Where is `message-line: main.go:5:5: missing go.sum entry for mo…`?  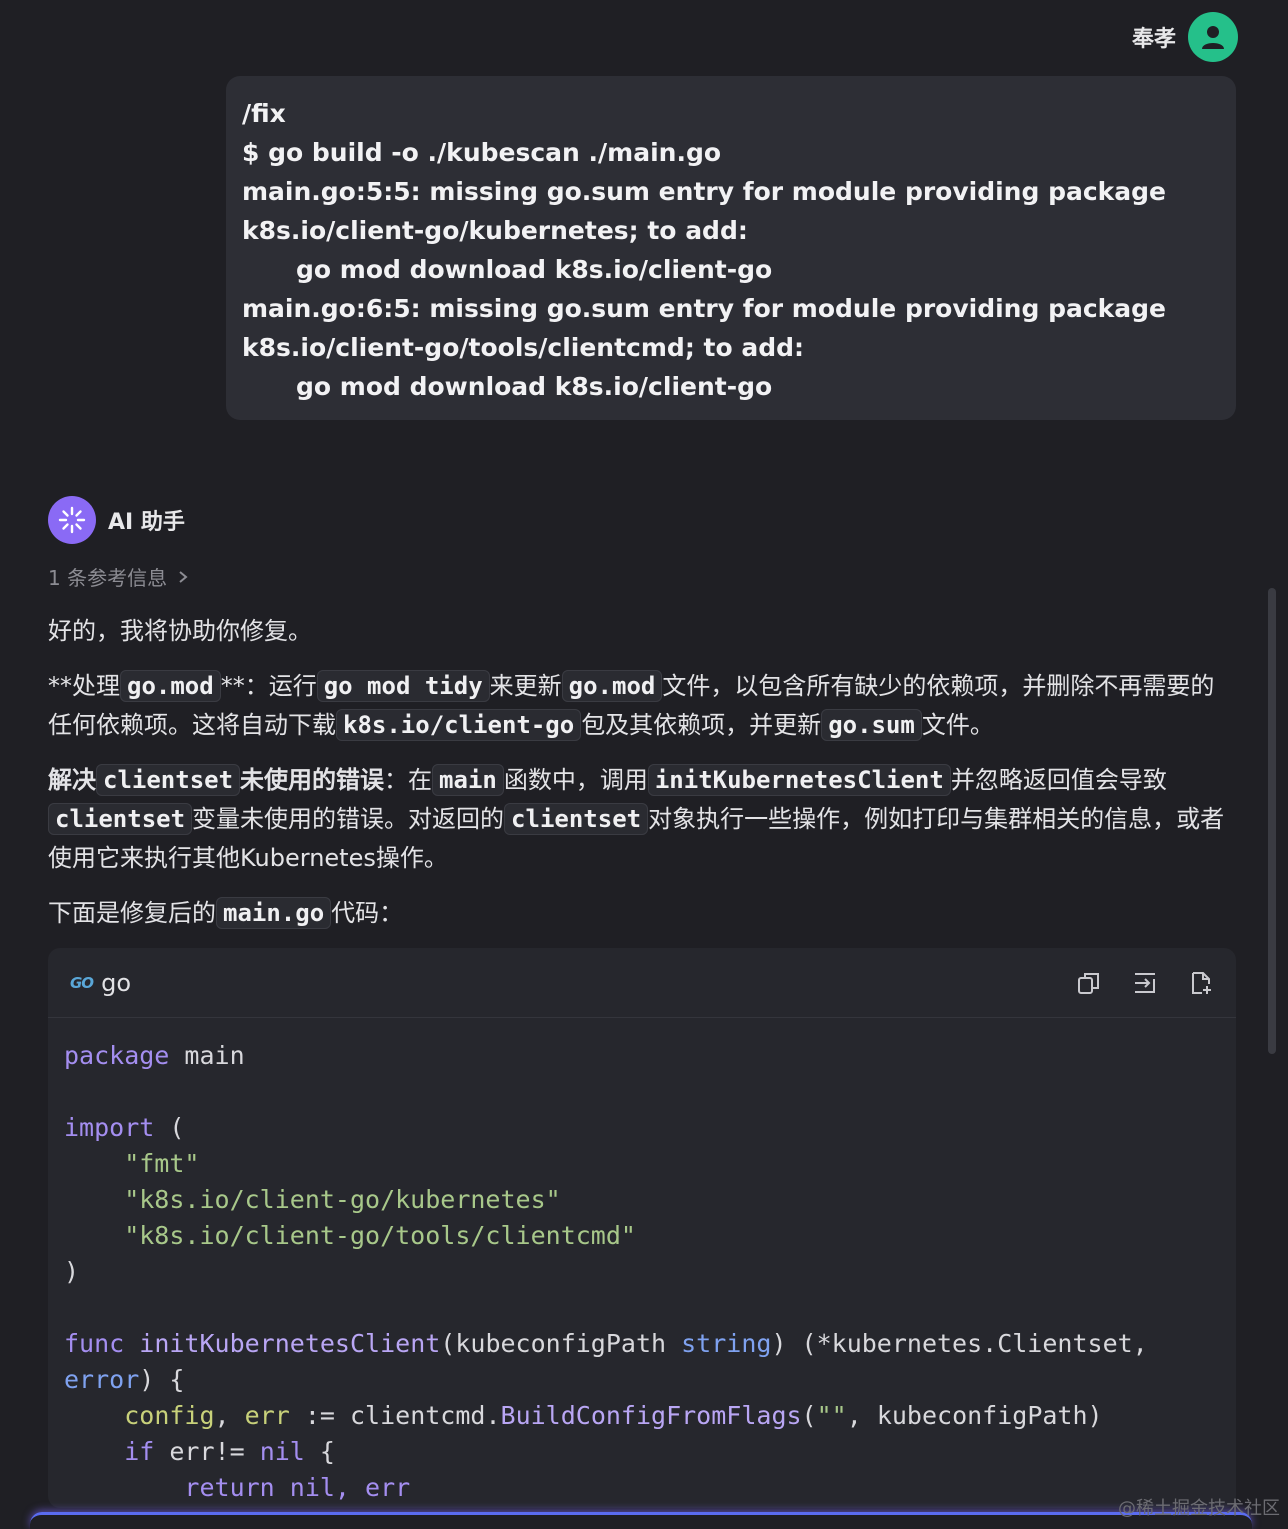
message-line: main.go:5:5: missing go.sum entry for mo… is located at coordinates (704, 191).